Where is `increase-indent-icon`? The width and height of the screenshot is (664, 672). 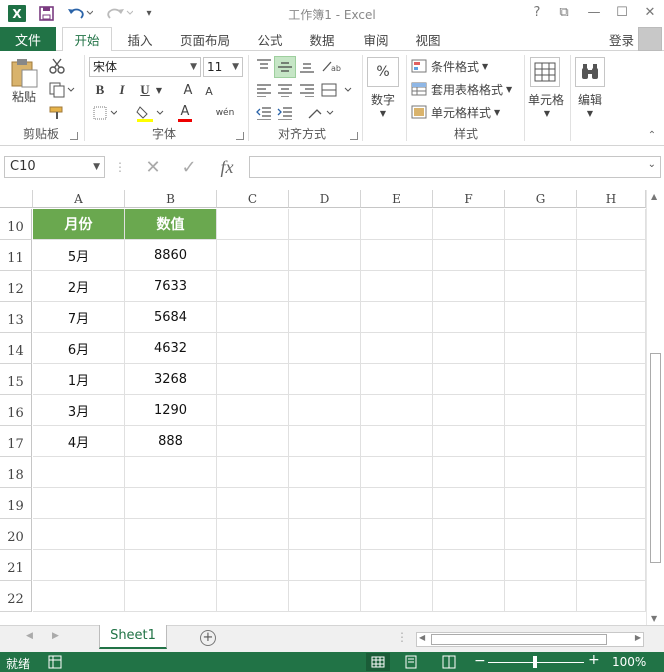 increase-indent-icon is located at coordinates (285, 113).